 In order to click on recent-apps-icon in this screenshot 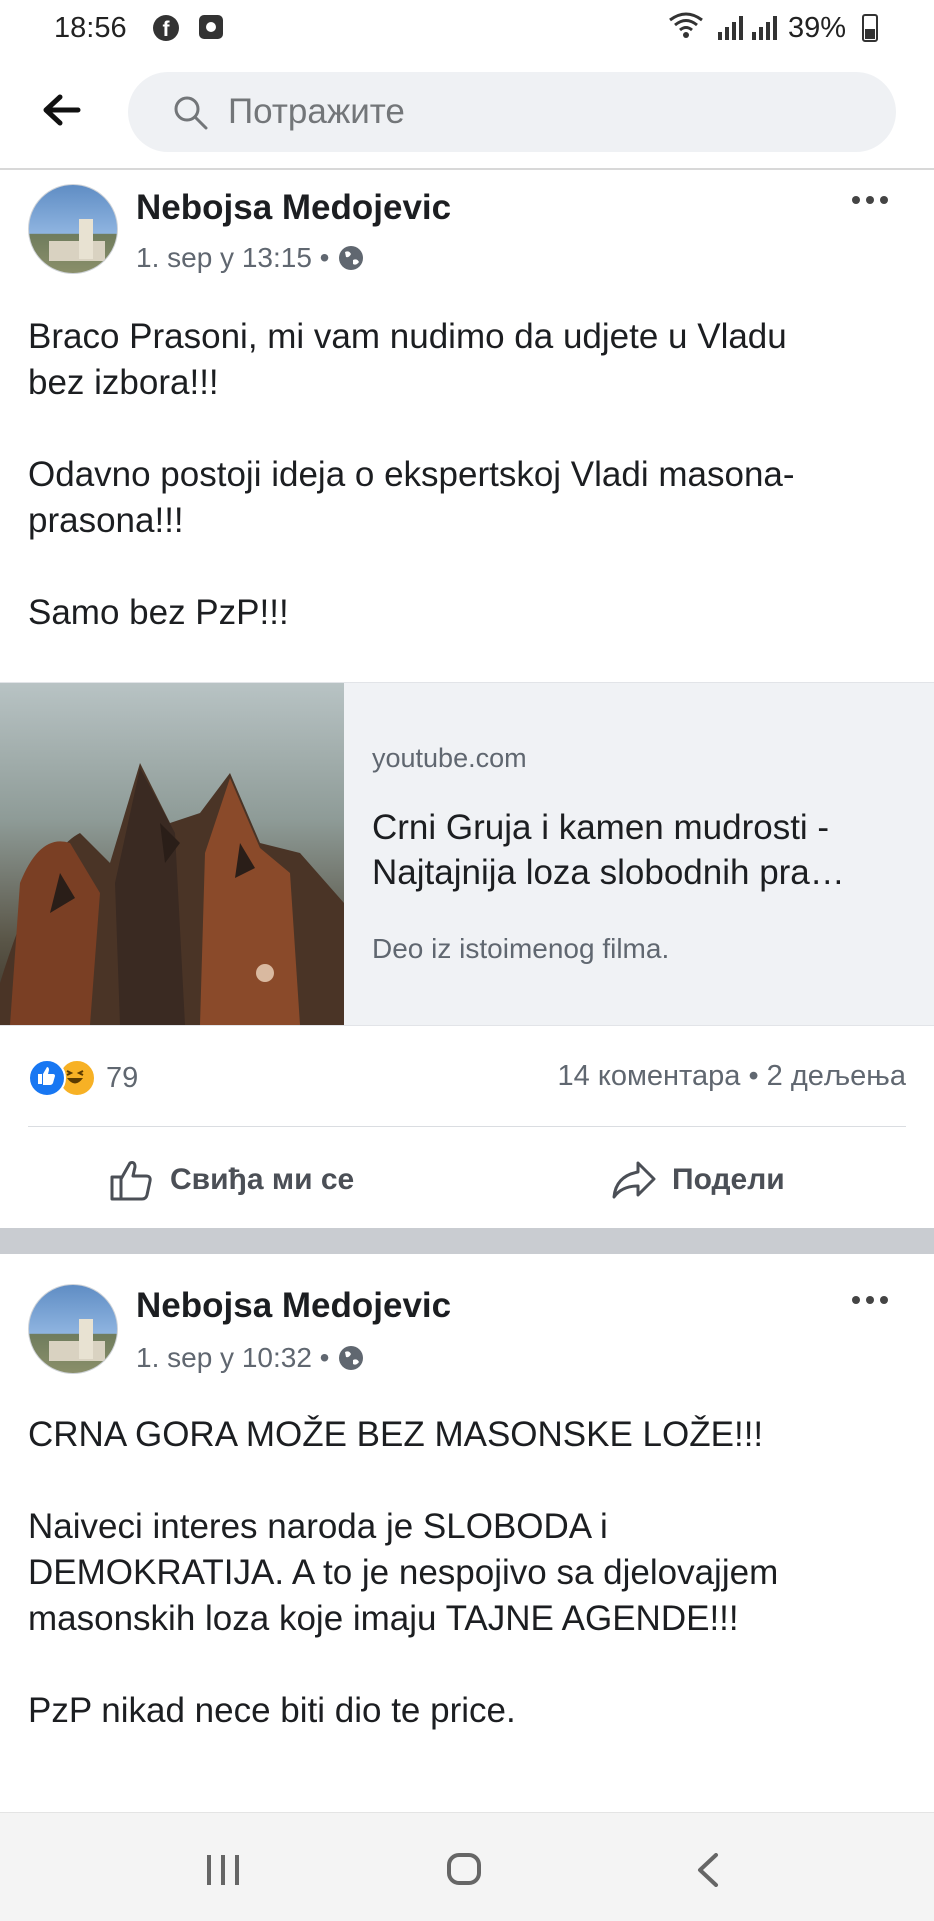, I will do `click(223, 1870)`.